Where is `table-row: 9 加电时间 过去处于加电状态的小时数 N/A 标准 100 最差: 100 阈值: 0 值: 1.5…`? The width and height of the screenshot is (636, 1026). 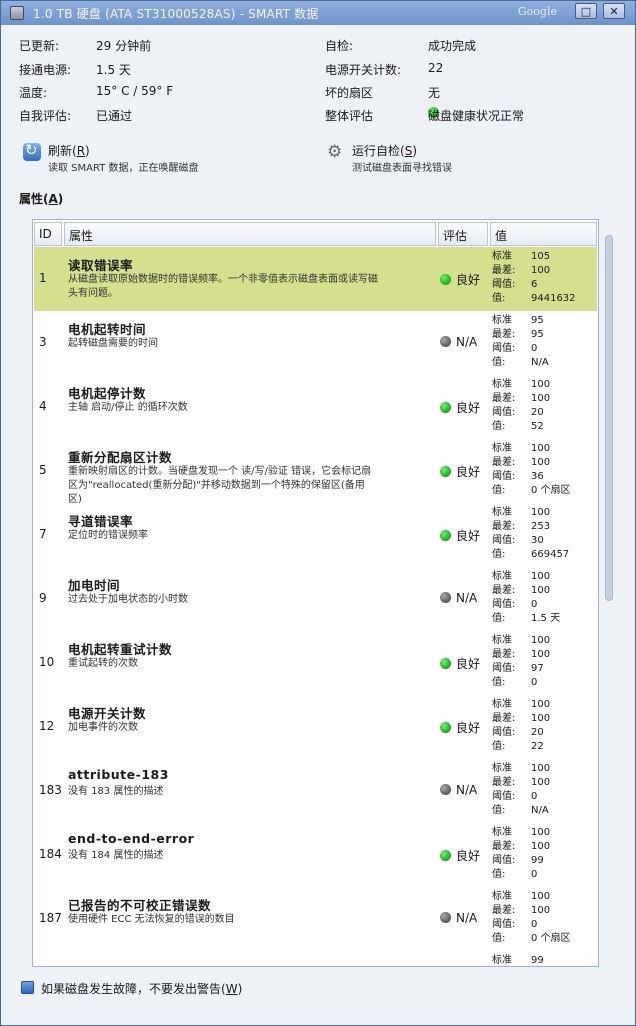 table-row: 9 加电时间 过去处于加电状态的小时数 N/A 标准 100 最差: 100 阈值: 0 值: 1.5… is located at coordinates (315, 599).